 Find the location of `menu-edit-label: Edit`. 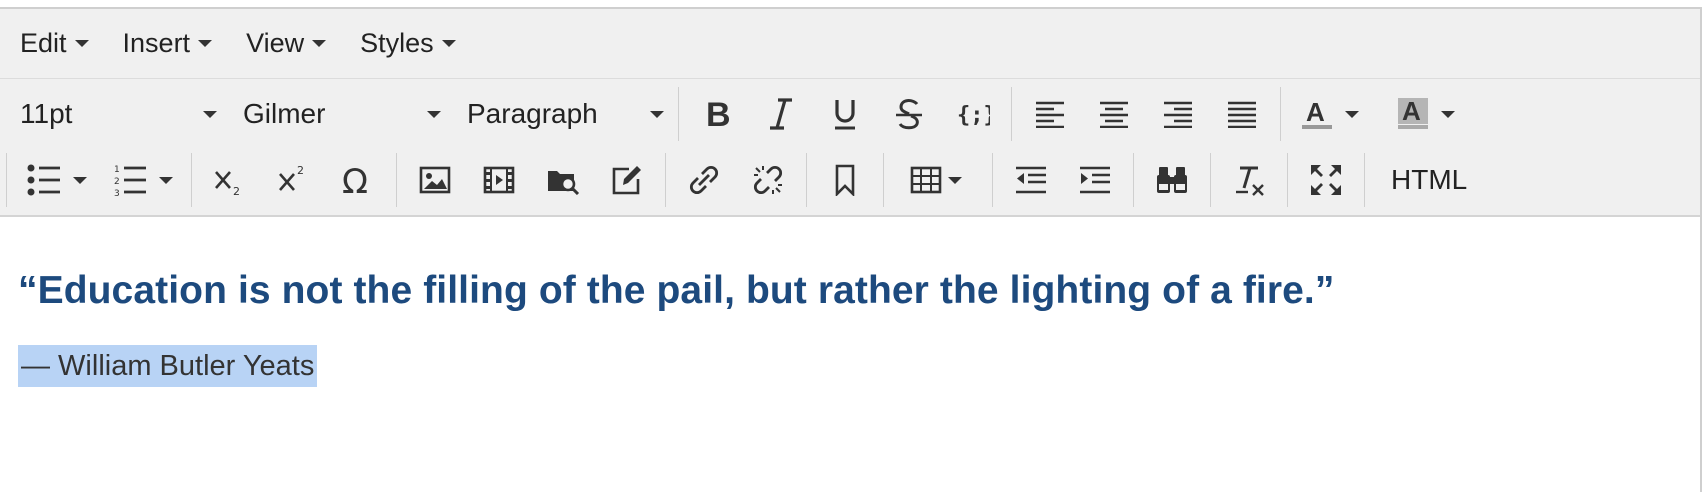

menu-edit-label: Edit is located at coordinates (43, 43).